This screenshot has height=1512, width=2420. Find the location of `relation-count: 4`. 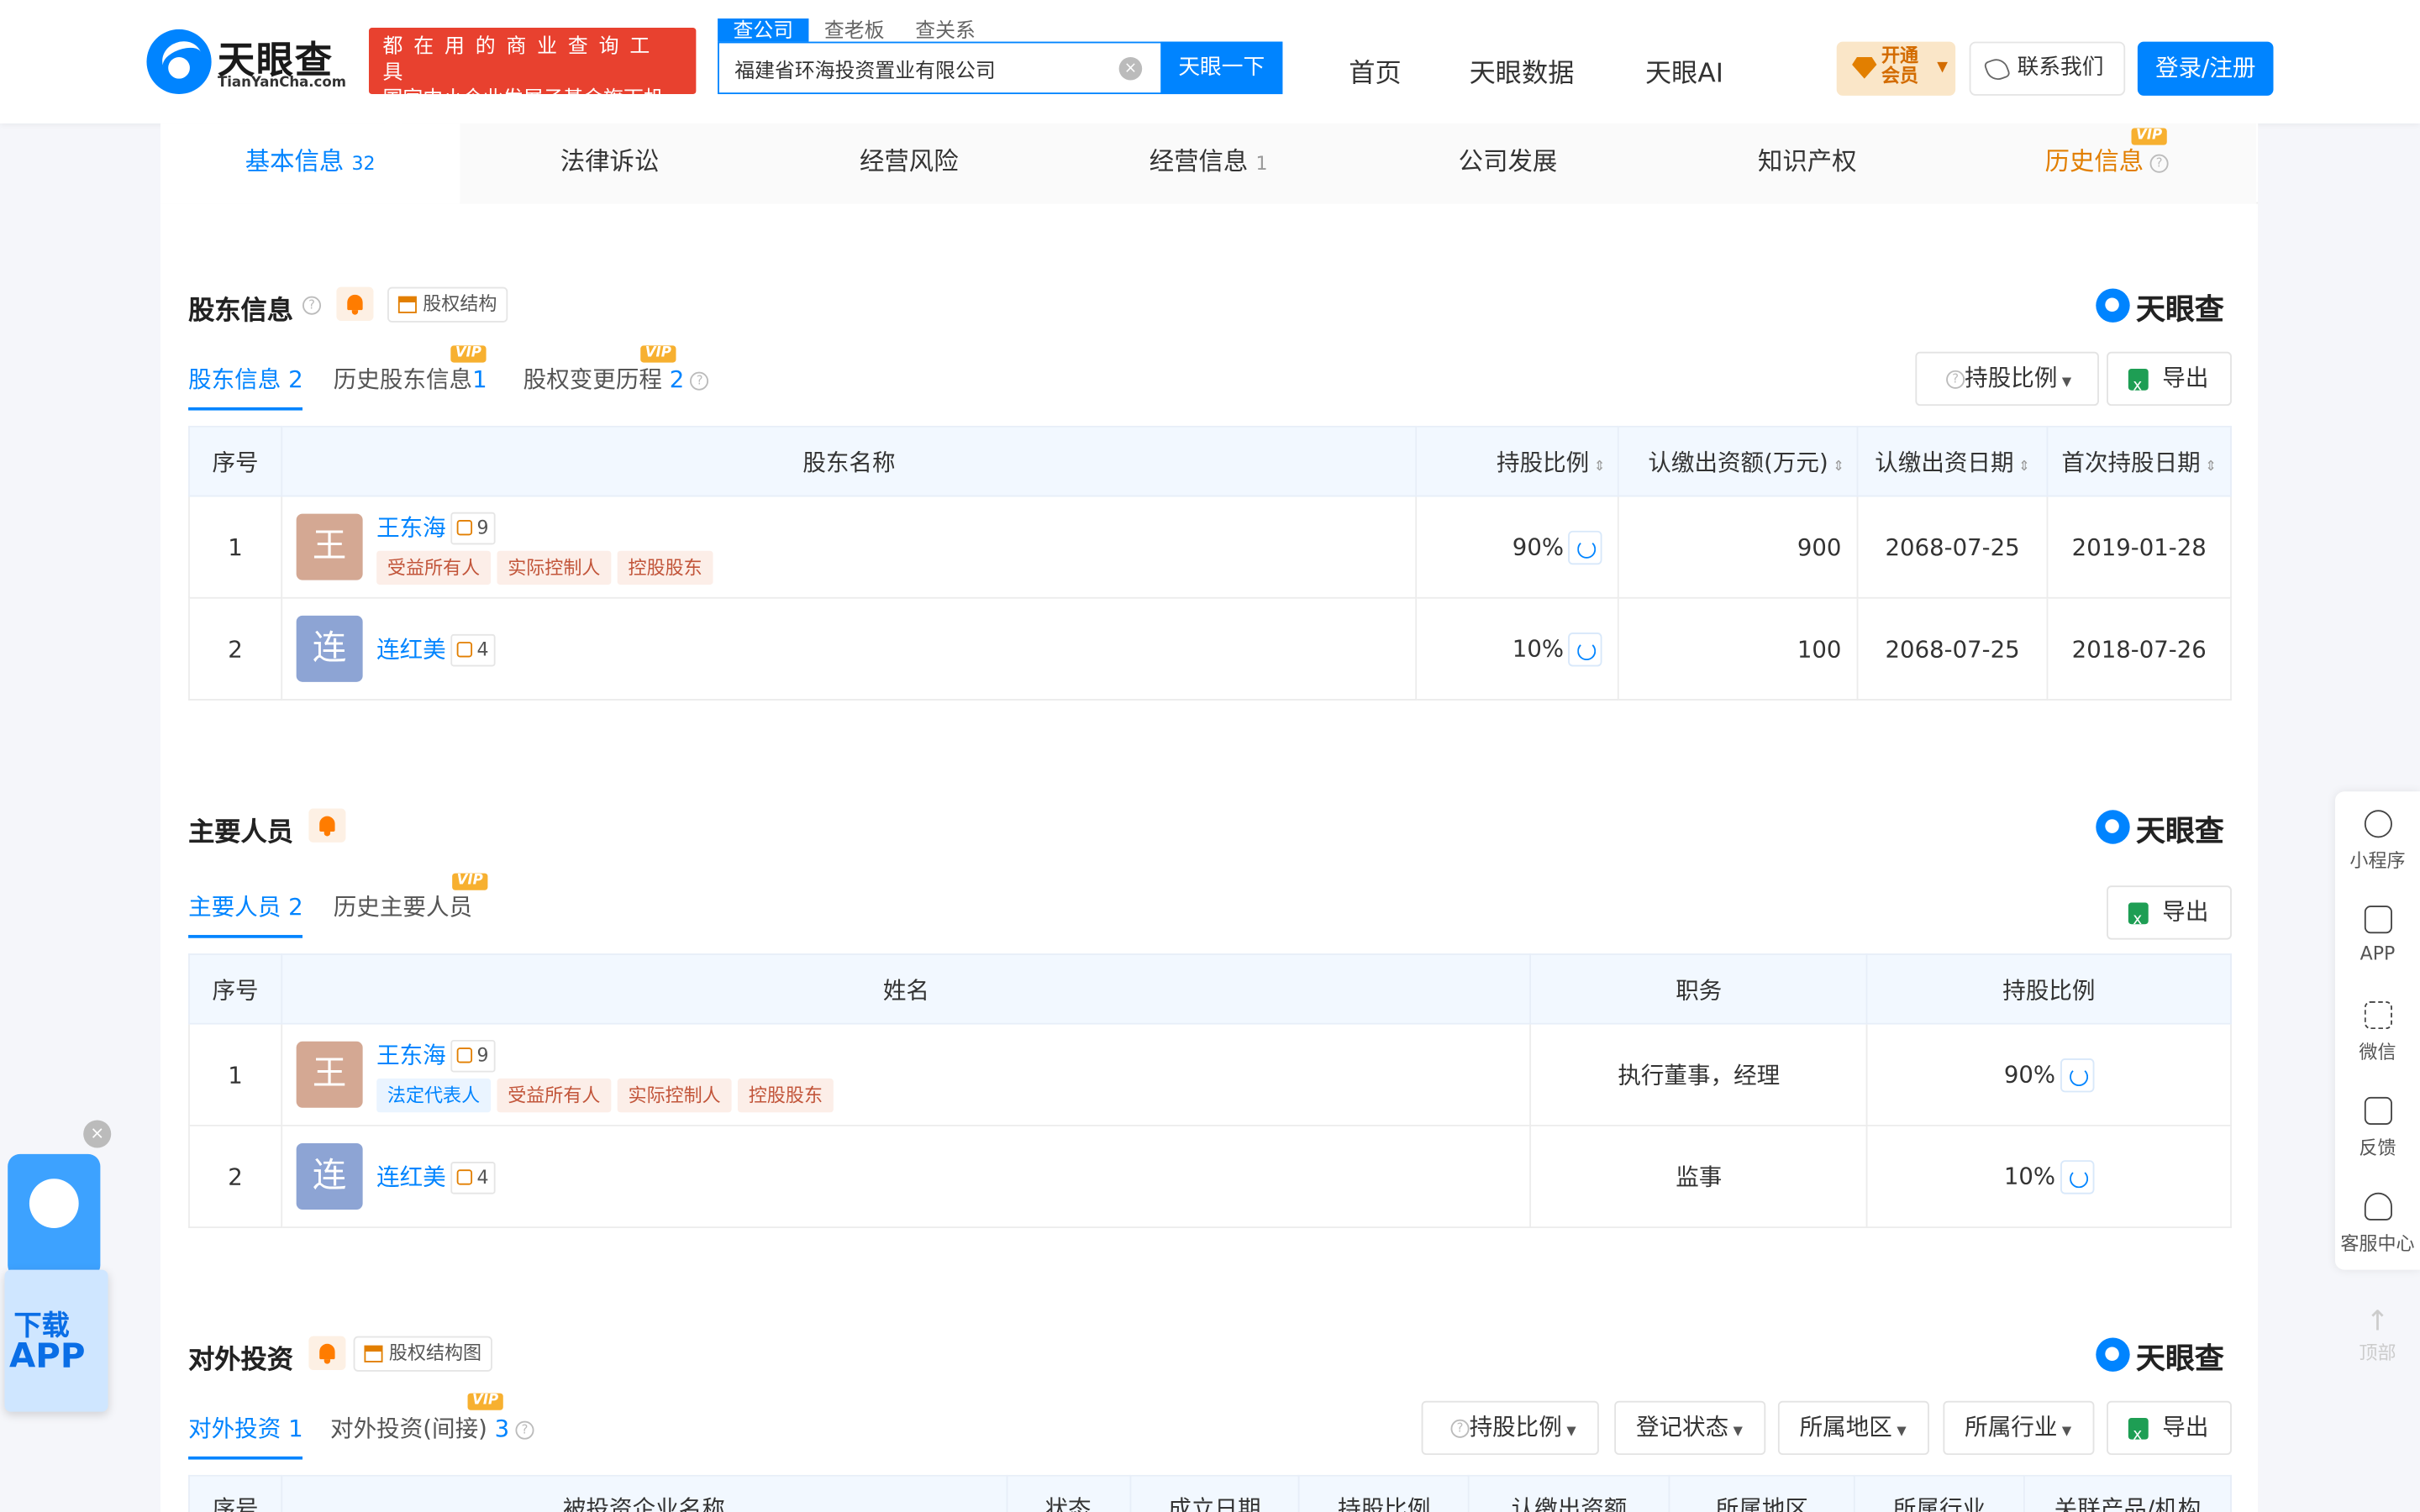

relation-count: 4 is located at coordinates (482, 1176).